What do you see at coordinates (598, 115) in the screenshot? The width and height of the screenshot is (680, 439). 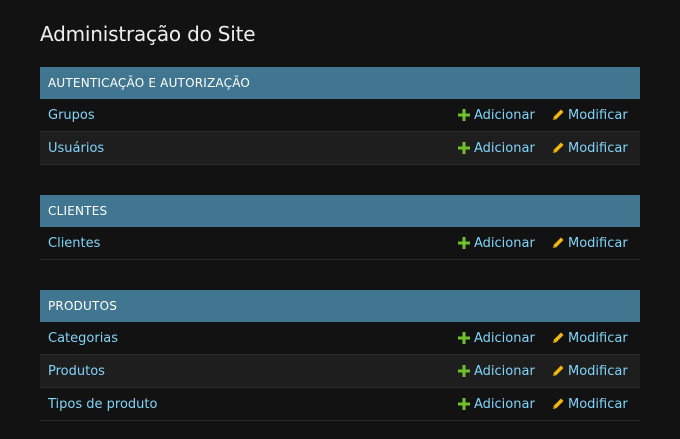 I see `groups-change-label: Modificar` at bounding box center [598, 115].